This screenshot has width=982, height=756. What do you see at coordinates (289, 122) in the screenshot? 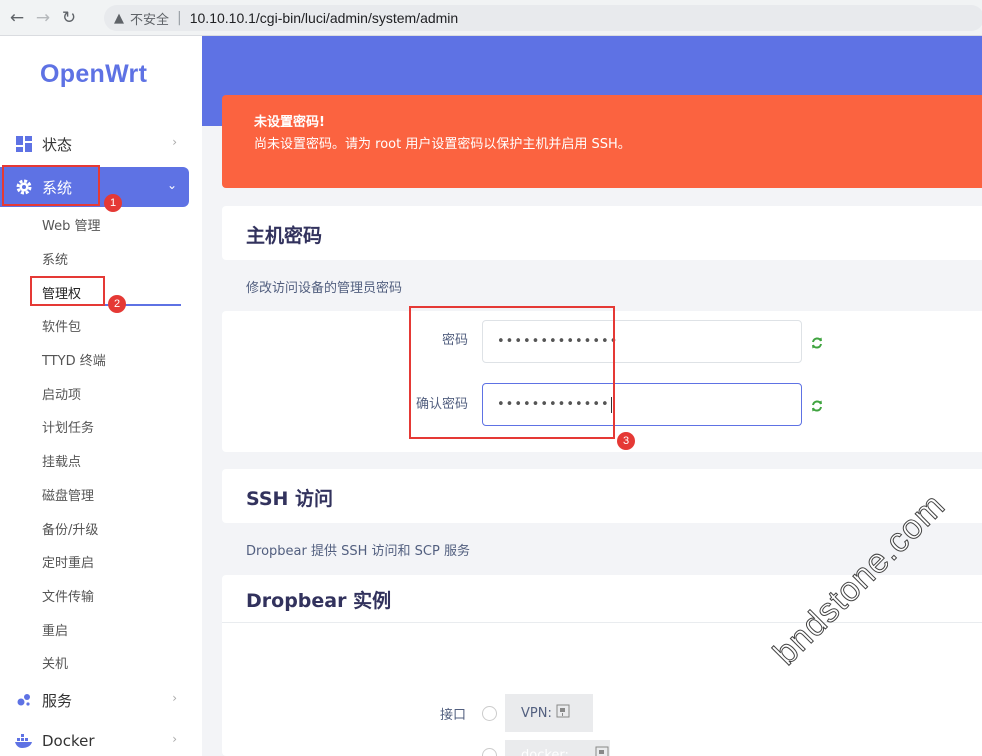
I see `alert-title: 未设置密码!` at bounding box center [289, 122].